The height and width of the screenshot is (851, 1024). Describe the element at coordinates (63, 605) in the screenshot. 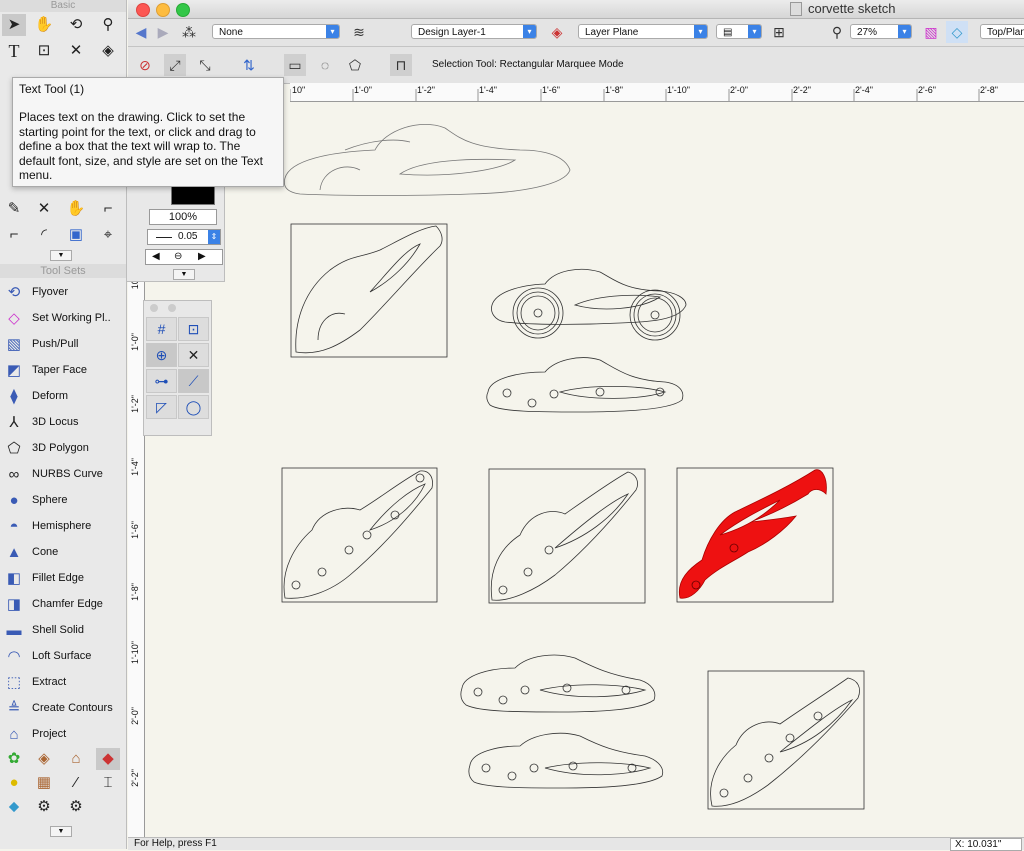

I see `toolset-item-chamfer-edge: ◨ Chamfer Edge` at that location.